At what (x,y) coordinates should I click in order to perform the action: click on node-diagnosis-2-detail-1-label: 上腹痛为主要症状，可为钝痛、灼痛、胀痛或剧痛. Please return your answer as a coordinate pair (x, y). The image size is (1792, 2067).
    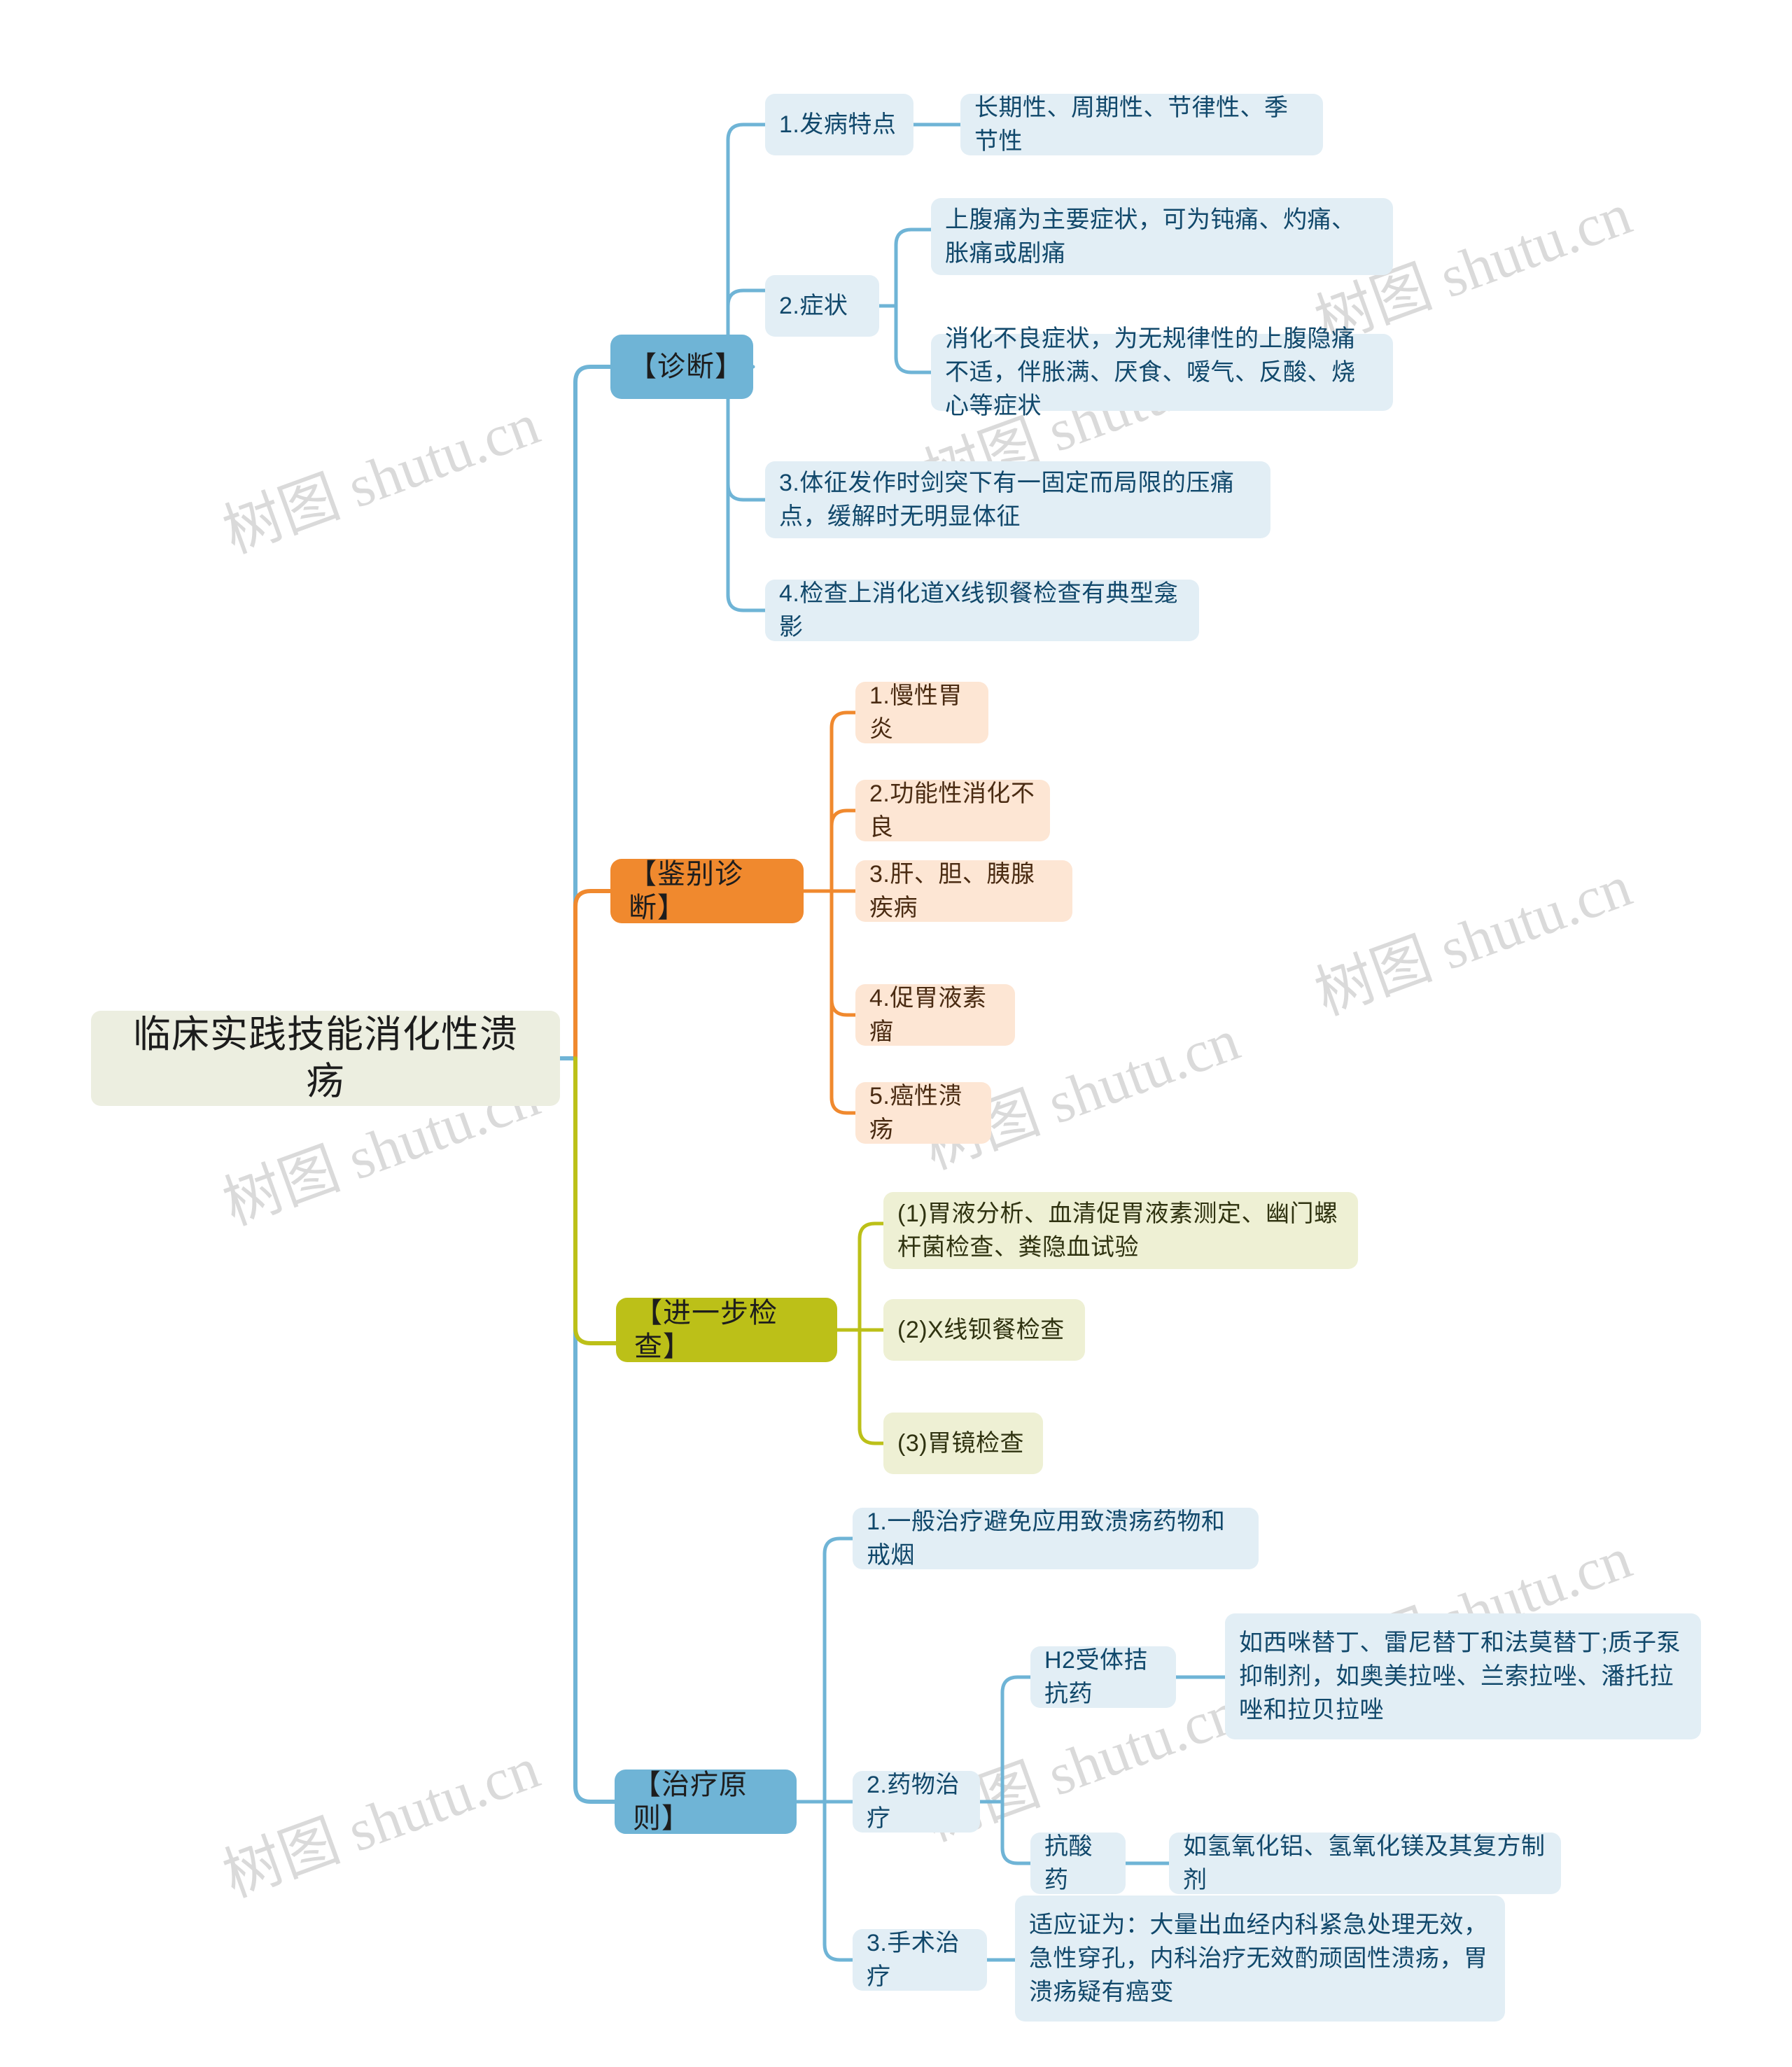
    Looking at the image, I should click on (1150, 236).